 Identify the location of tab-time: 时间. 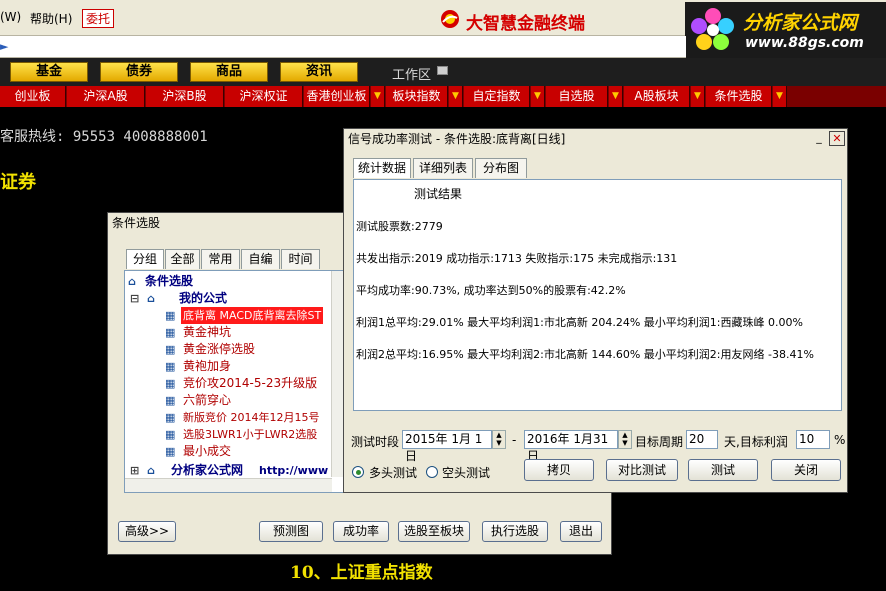
(300, 259).